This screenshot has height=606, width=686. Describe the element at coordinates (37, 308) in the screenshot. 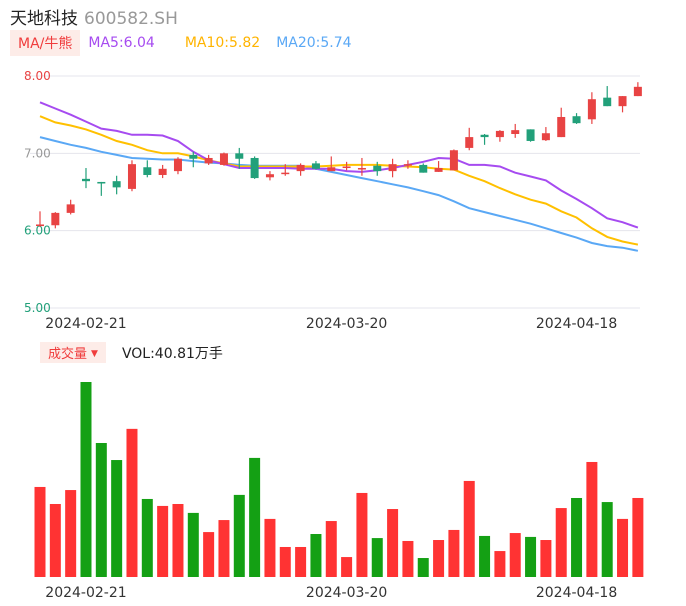

I see `y-tick-label: 5.00` at that location.